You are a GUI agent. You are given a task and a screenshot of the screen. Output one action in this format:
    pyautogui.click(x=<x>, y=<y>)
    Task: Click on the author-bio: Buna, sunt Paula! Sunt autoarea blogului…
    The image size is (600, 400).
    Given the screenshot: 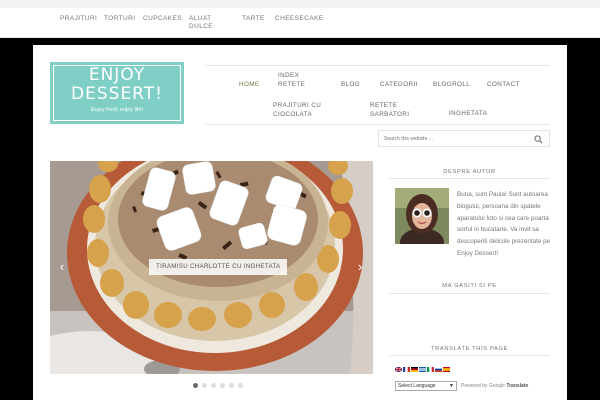 What is the action you would take?
    pyautogui.click(x=504, y=224)
    